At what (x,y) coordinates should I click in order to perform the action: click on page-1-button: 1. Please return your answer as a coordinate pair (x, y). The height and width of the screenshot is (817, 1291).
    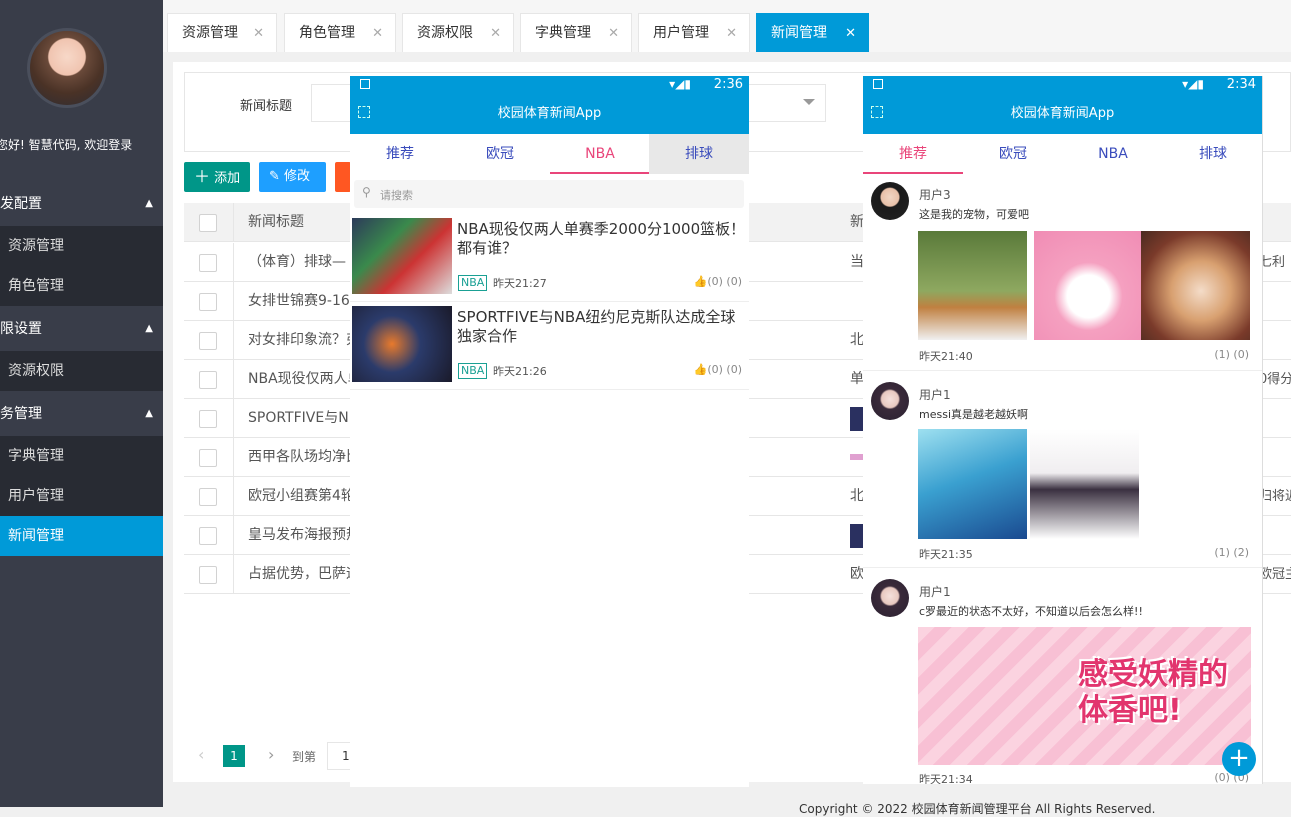
    Looking at the image, I should click on (234, 756).